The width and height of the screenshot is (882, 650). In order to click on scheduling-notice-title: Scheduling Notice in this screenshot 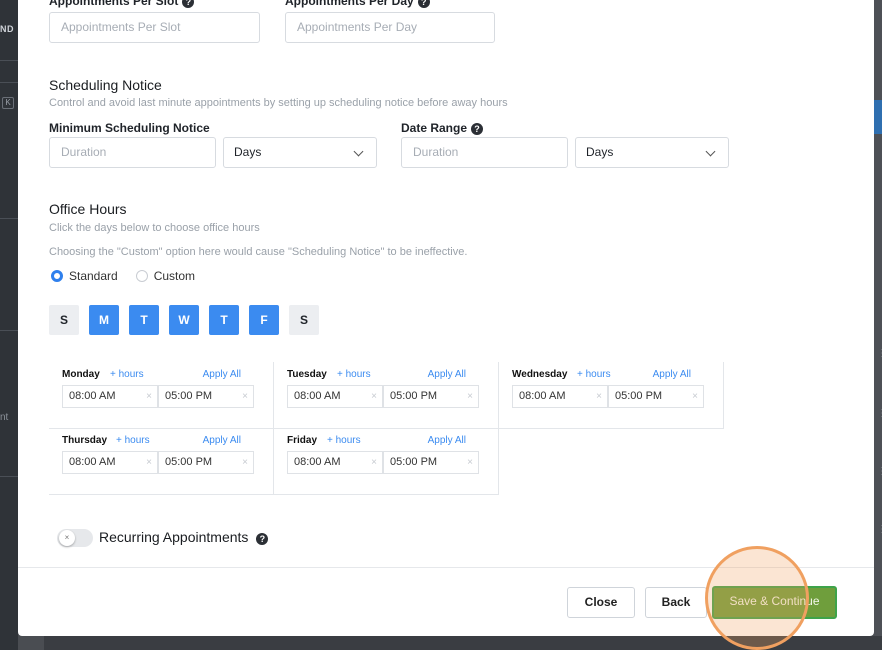, I will do `click(105, 85)`.